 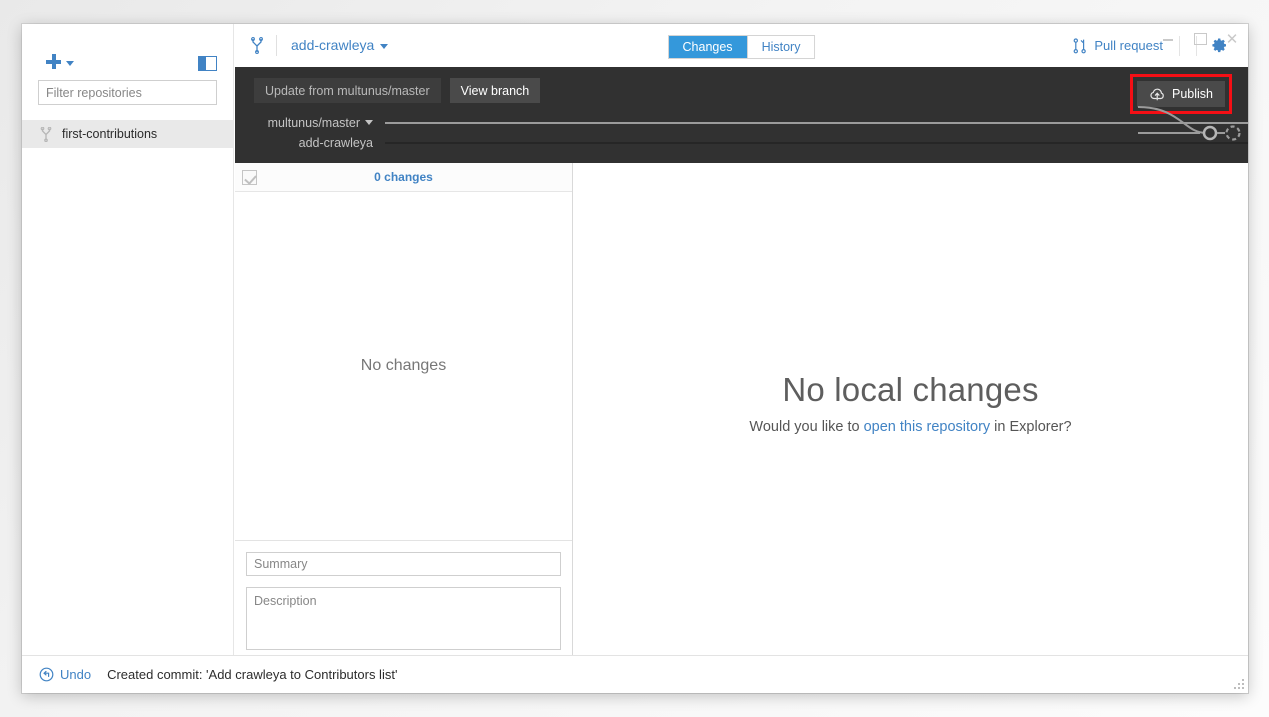 What do you see at coordinates (1238, 683) in the screenshot?
I see `resize-grip` at bounding box center [1238, 683].